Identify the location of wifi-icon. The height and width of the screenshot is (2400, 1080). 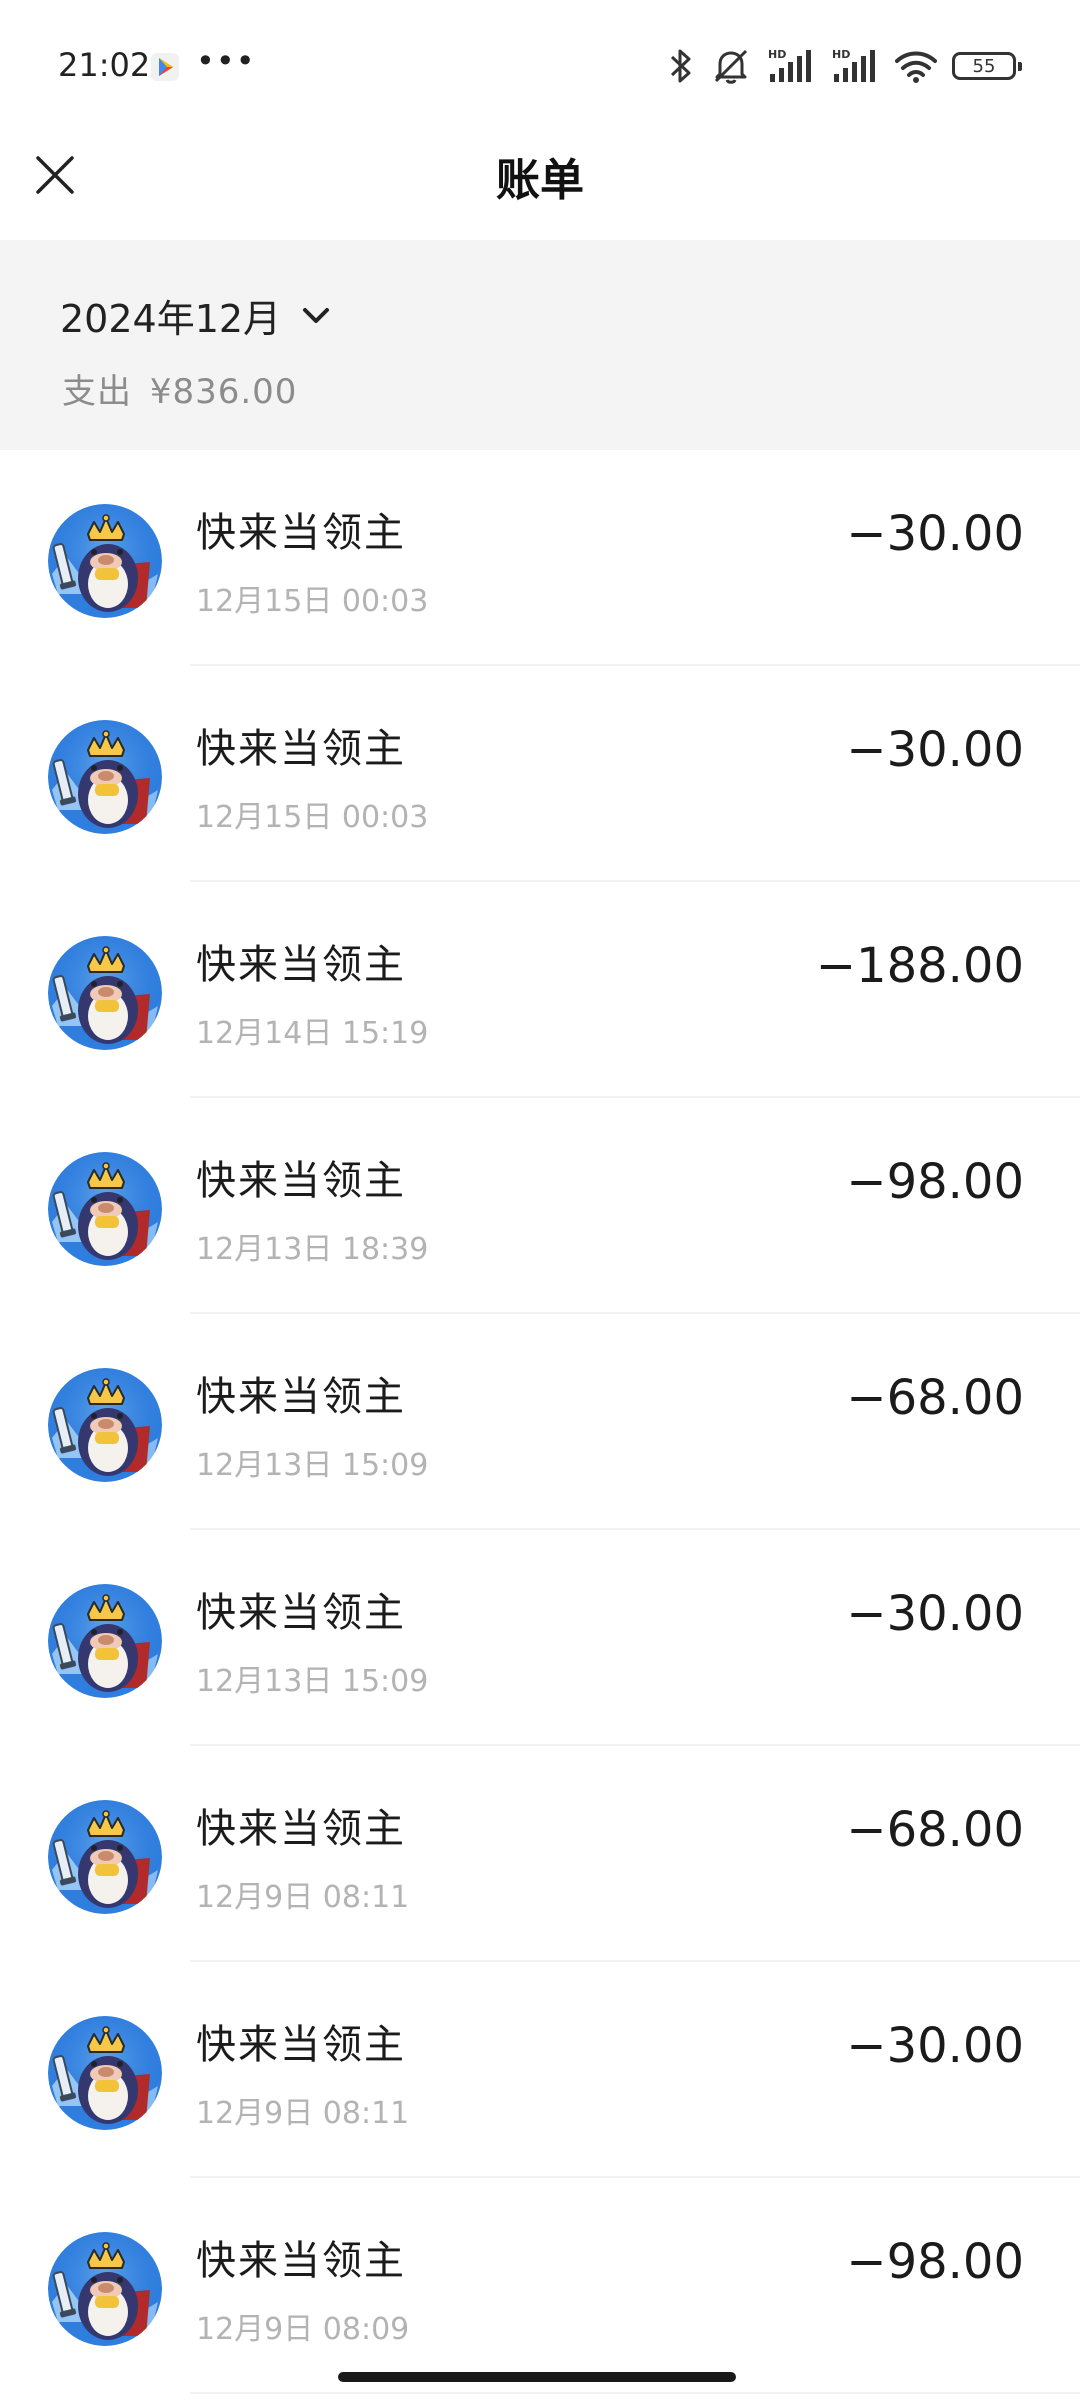
(916, 67).